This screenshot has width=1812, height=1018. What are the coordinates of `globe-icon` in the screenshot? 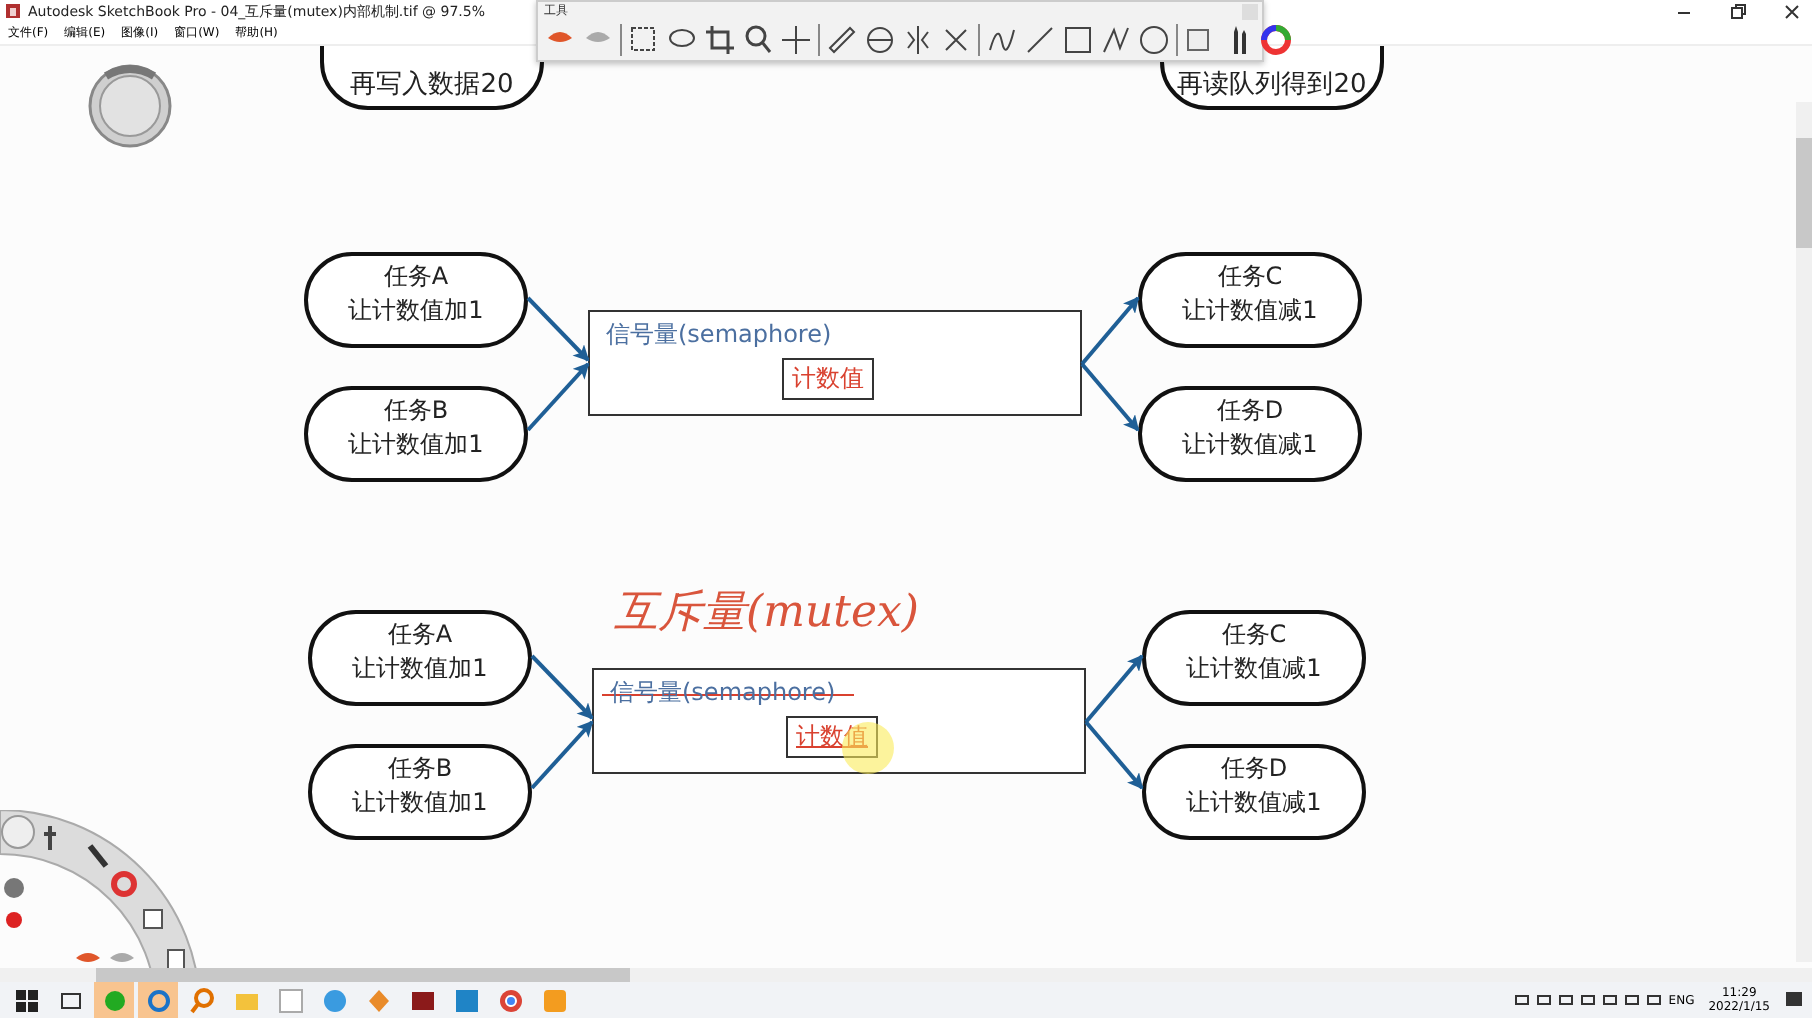 It's located at (334, 1000).